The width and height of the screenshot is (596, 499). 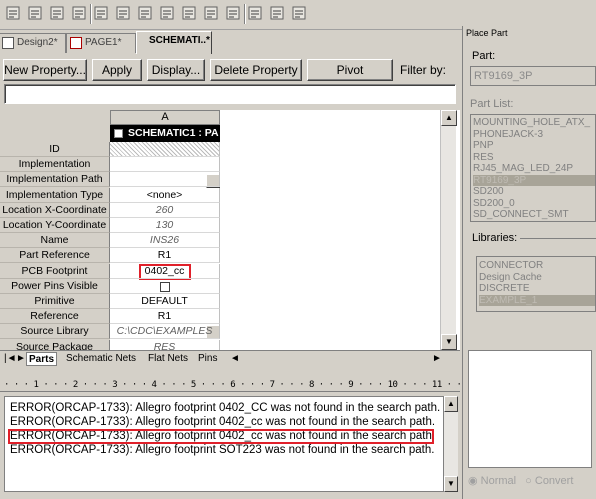 What do you see at coordinates (534, 180) in the screenshot?
I see `part-list-item: RT9169_3P` at bounding box center [534, 180].